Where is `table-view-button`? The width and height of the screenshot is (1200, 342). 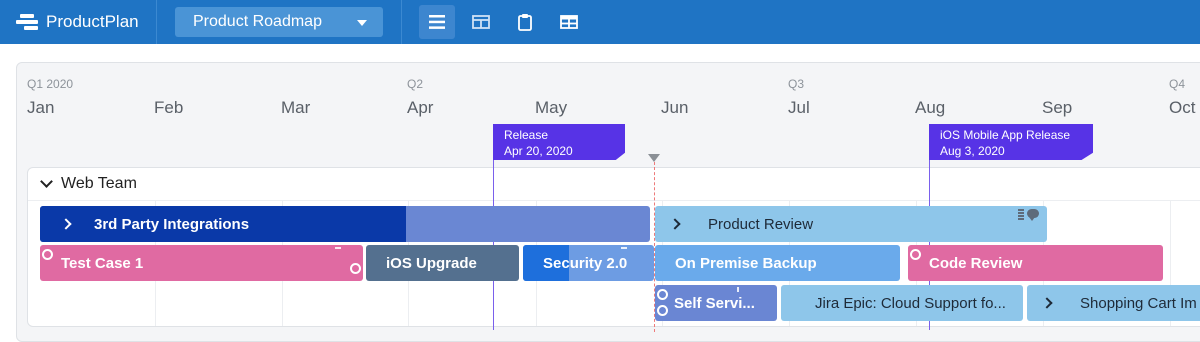 table-view-button is located at coordinates (481, 22).